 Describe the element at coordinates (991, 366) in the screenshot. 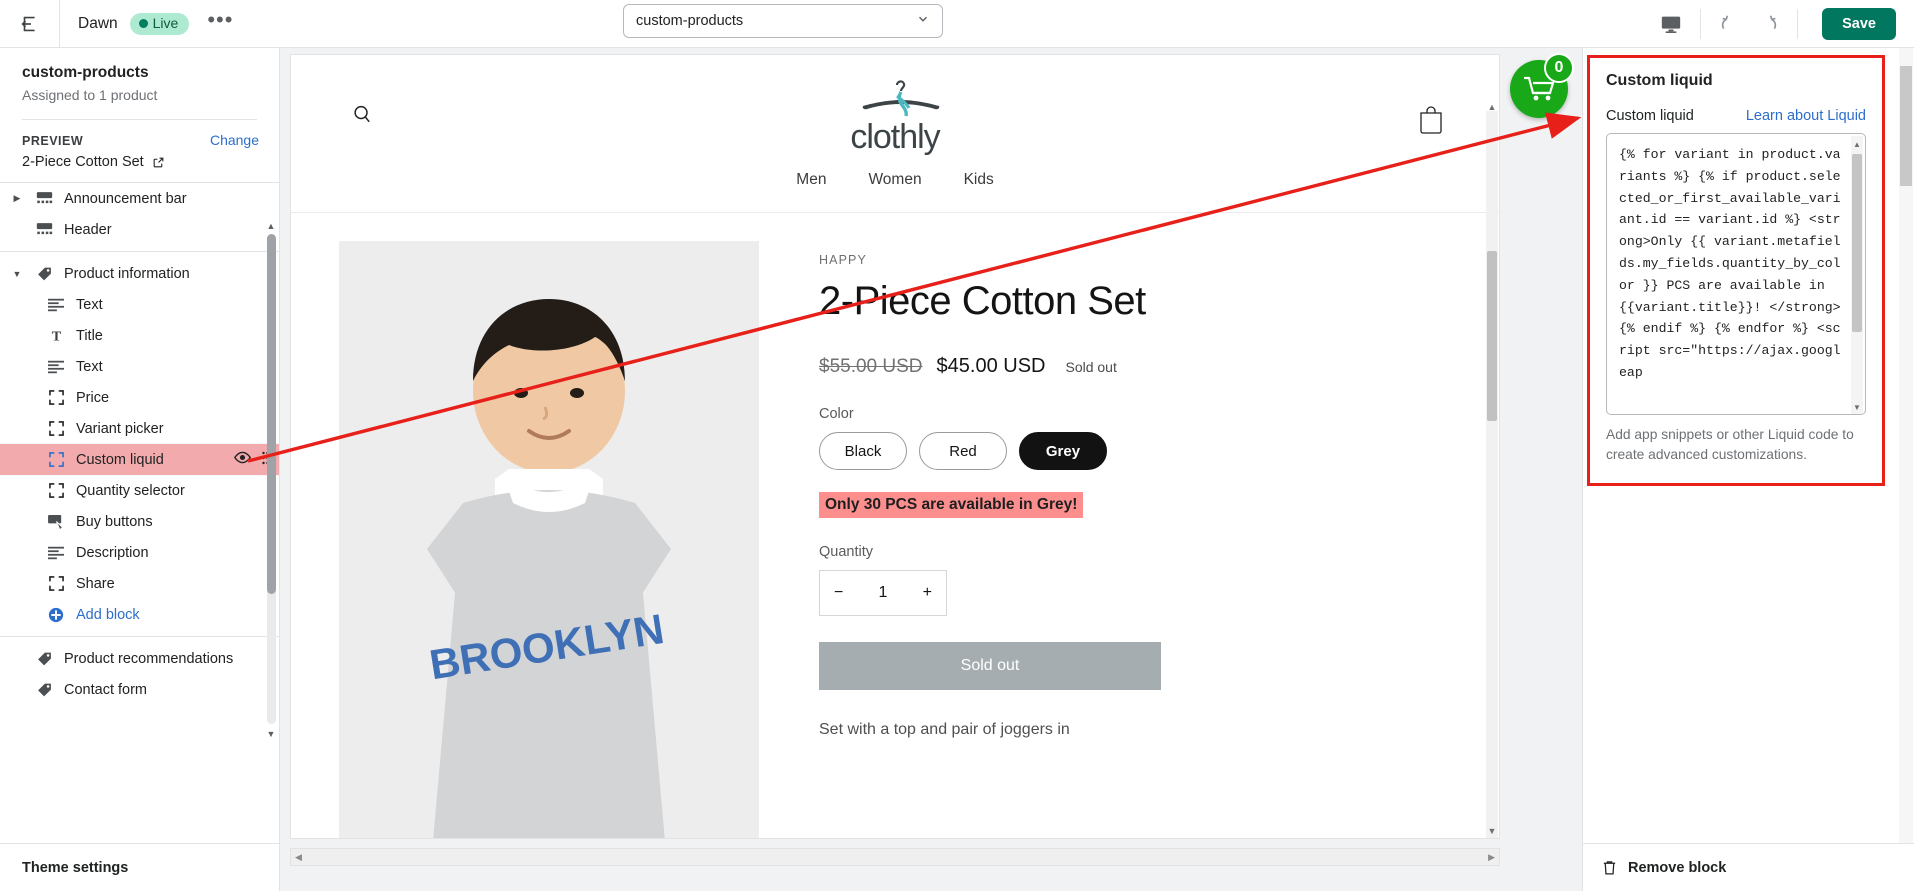

I see `product-price: $45.00 USD` at that location.